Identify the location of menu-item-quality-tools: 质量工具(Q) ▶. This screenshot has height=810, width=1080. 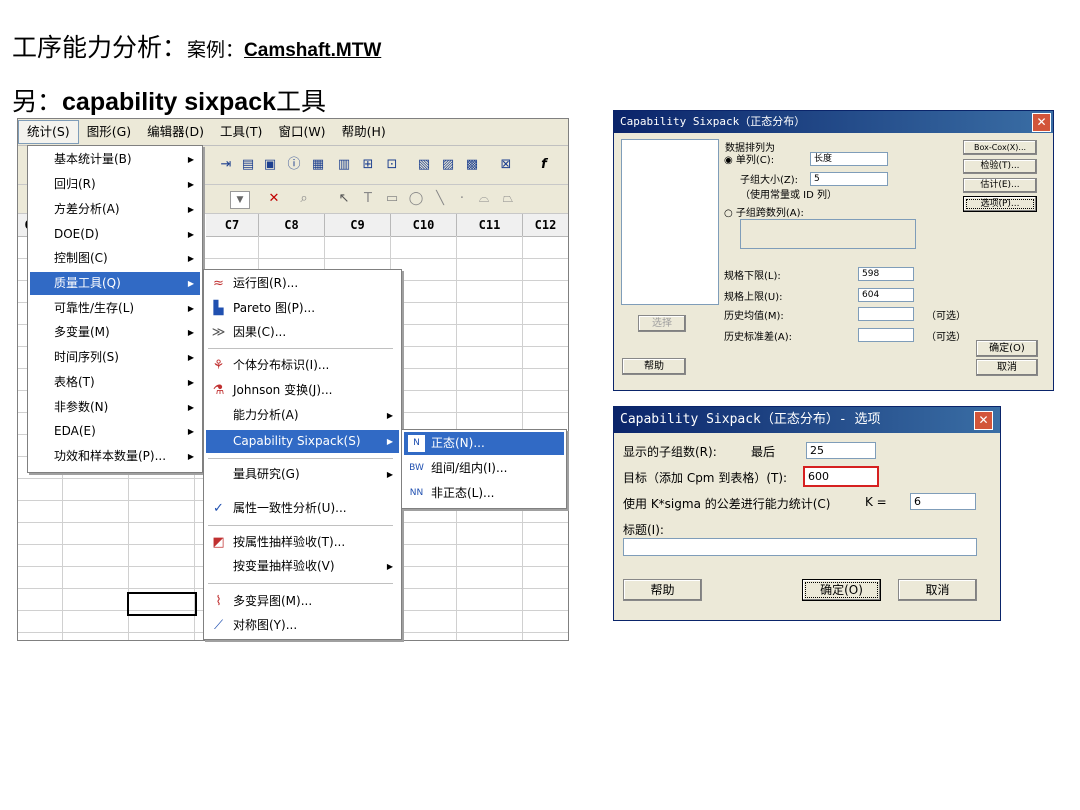
(115, 283).